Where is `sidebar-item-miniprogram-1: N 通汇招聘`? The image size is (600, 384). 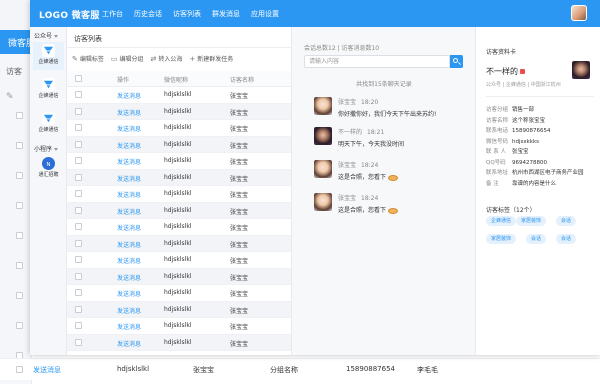
sidebar-item-miniprogram-1: N 通汇招聘 is located at coordinates (48, 169).